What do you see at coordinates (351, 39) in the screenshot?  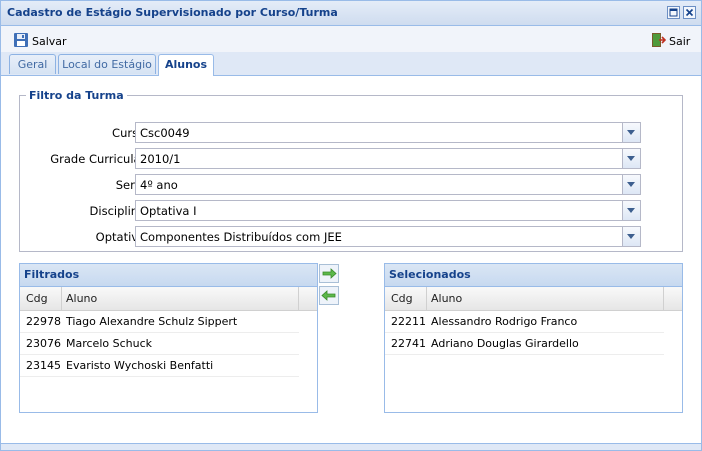 I see `toolbar: Salvar Sair` at bounding box center [351, 39].